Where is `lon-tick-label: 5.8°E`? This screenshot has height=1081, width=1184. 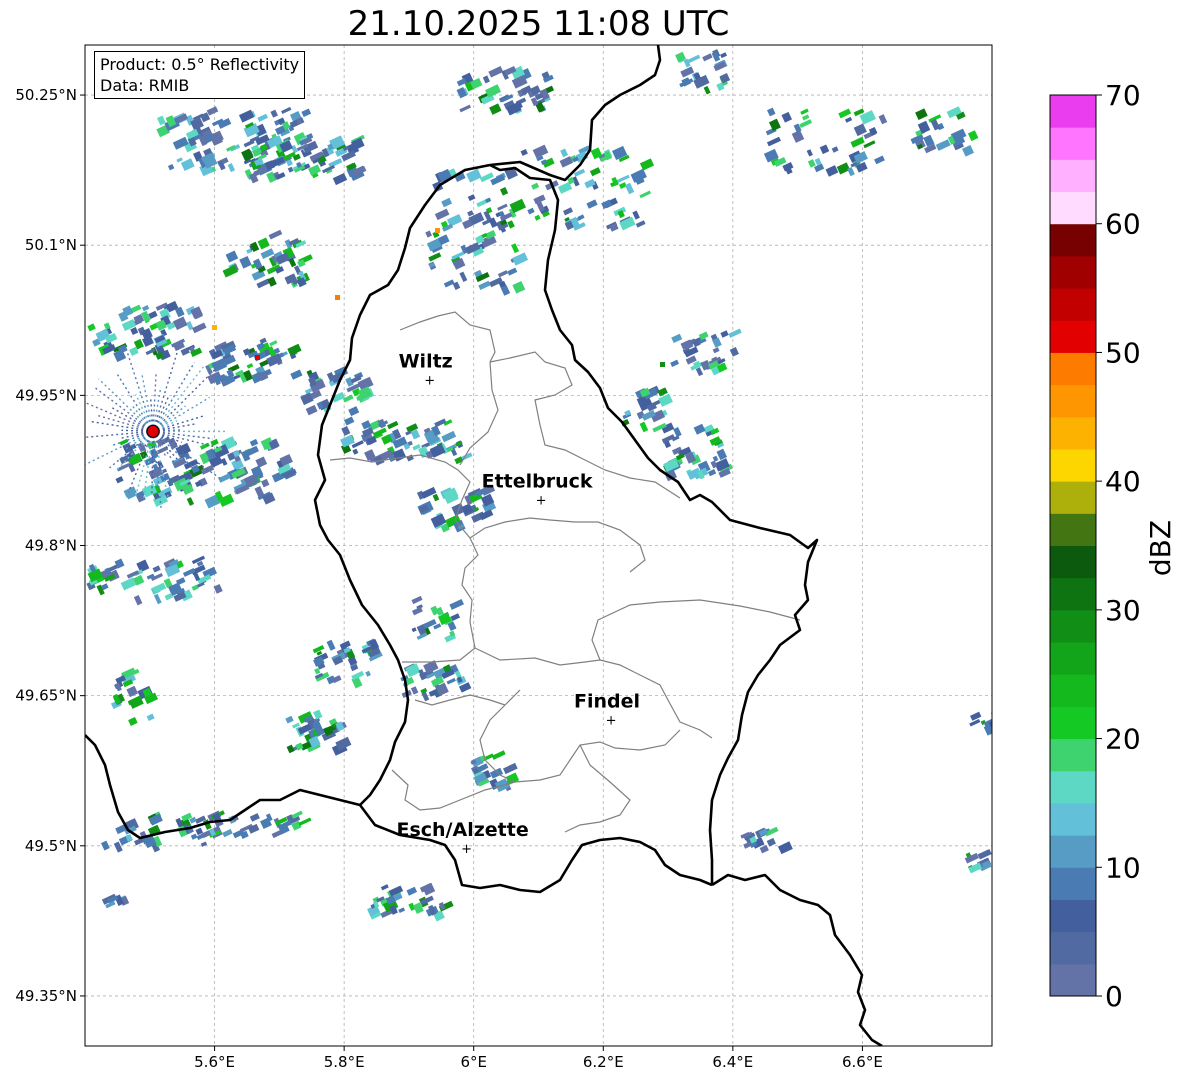 lon-tick-label: 5.8°E is located at coordinates (344, 1062).